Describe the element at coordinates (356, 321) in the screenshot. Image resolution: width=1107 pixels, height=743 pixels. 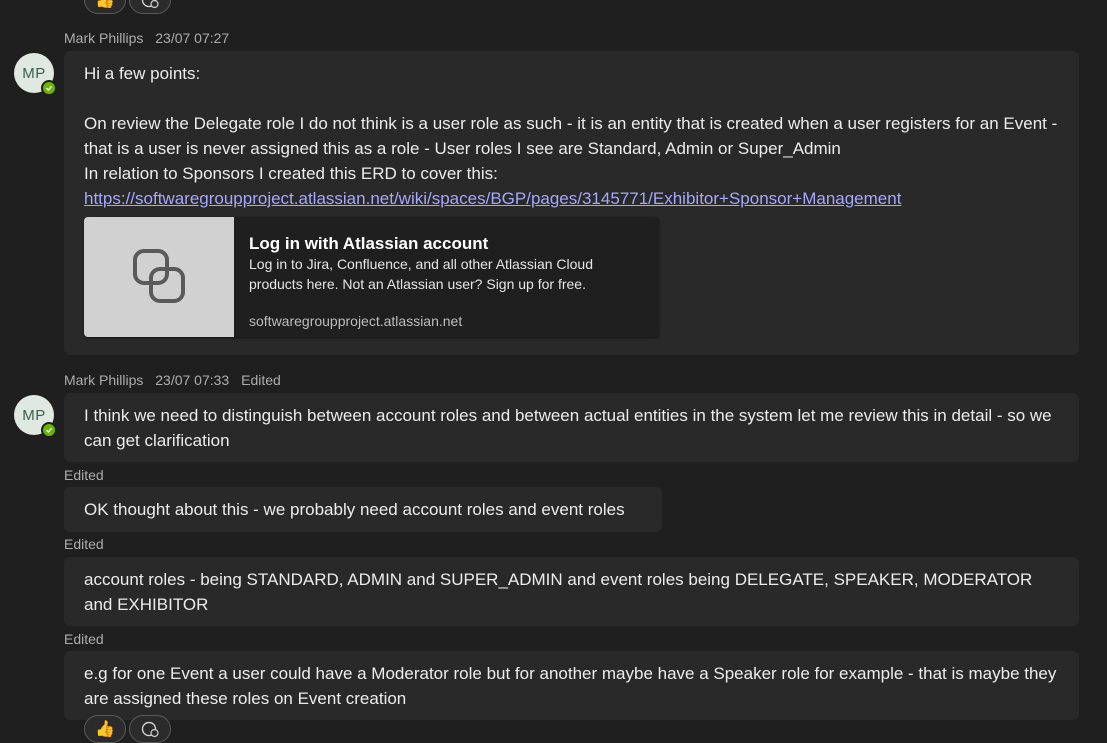
I see `link-preview-domain: softwaregroupproject.atlassian.net` at that location.